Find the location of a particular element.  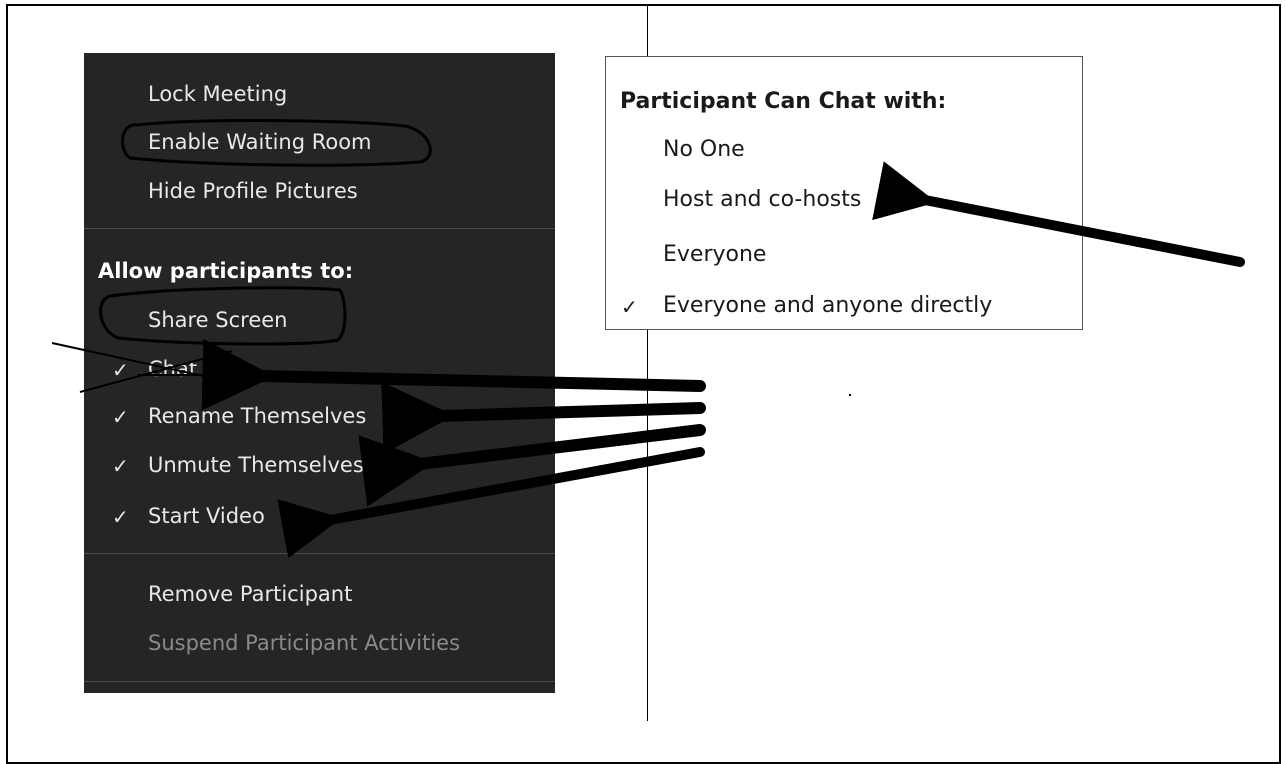

arrow-to-start-video is located at coordinates (491, 503).